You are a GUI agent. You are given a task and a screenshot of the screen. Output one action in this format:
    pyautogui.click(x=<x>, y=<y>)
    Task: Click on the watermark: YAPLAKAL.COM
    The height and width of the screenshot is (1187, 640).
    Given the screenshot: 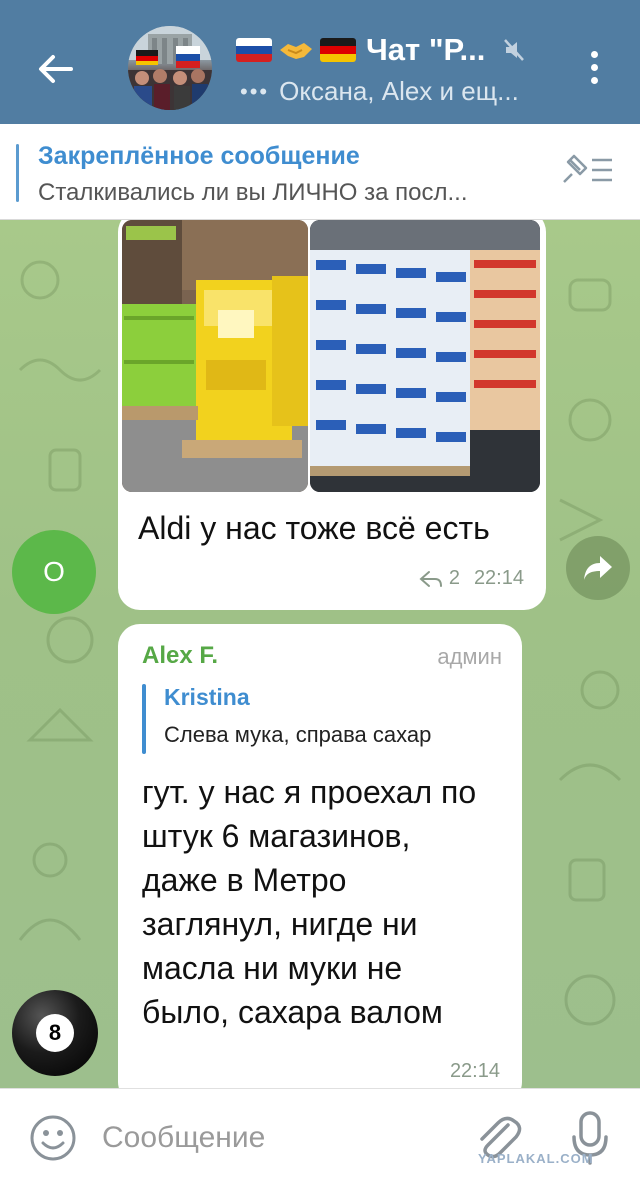 What is the action you would take?
    pyautogui.click(x=536, y=1158)
    